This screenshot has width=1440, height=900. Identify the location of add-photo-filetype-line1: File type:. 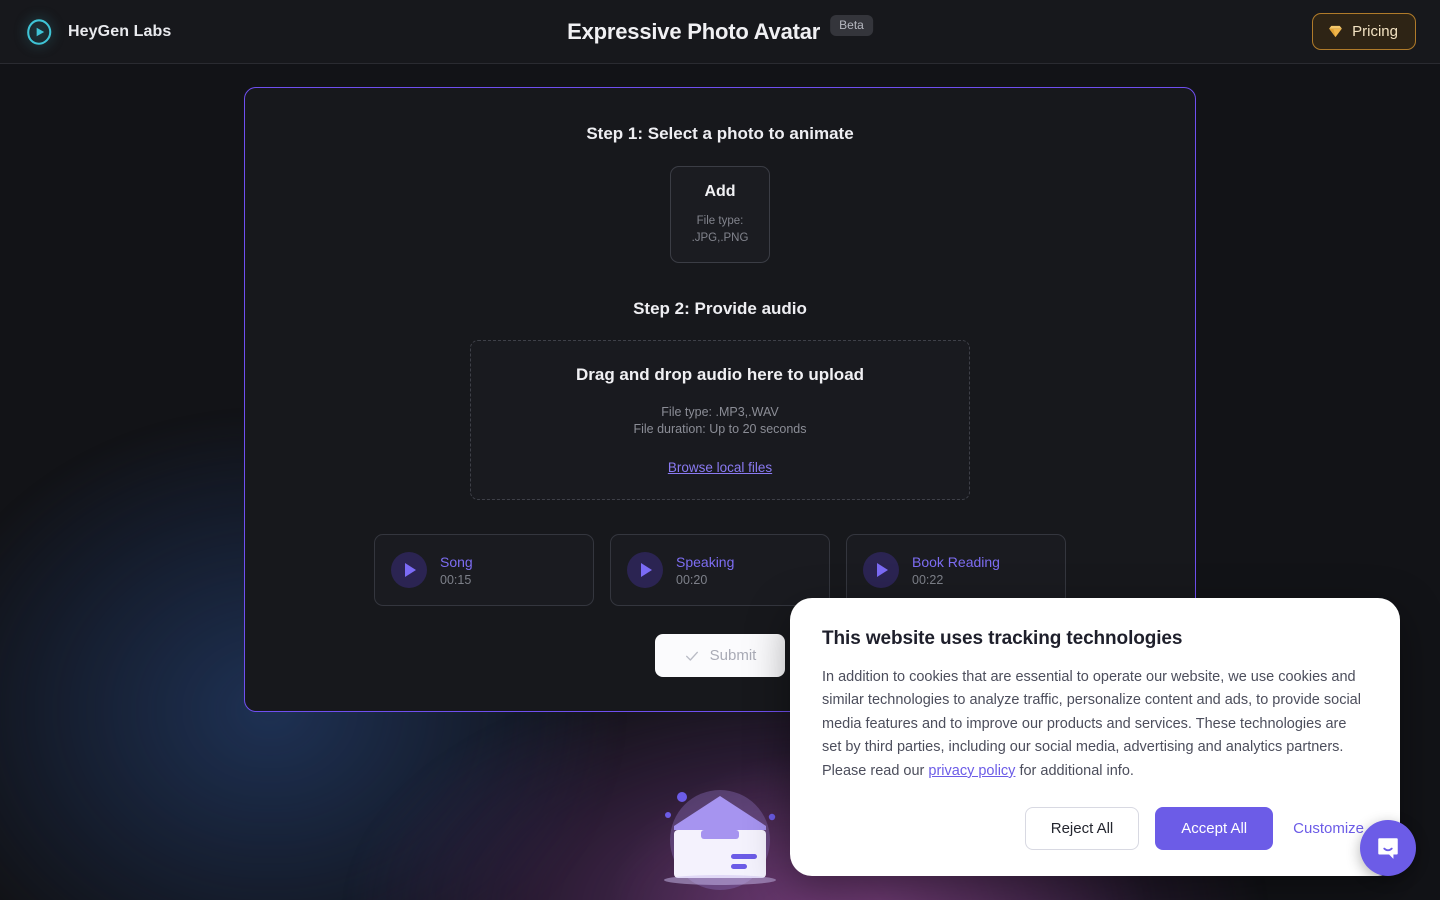
(720, 221).